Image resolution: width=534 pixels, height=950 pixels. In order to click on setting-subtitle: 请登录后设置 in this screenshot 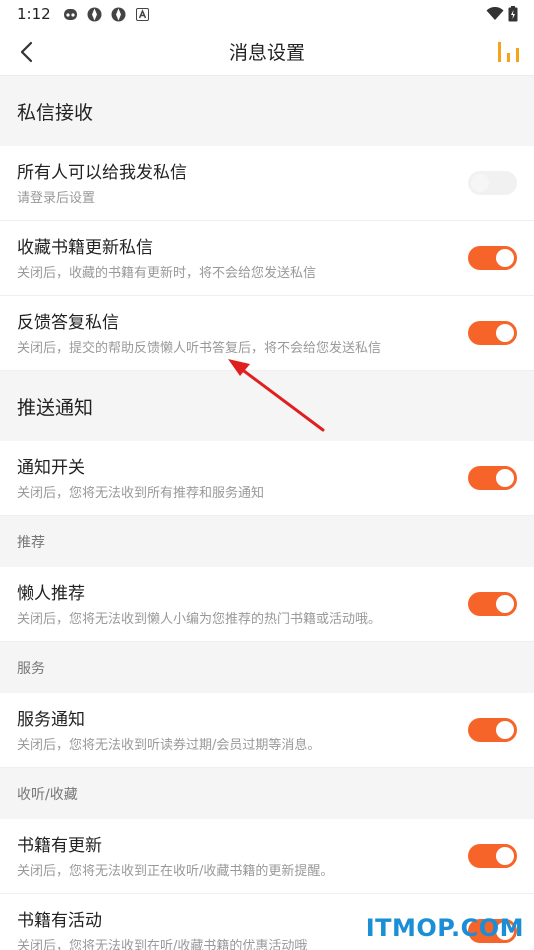, I will do `click(56, 198)`.